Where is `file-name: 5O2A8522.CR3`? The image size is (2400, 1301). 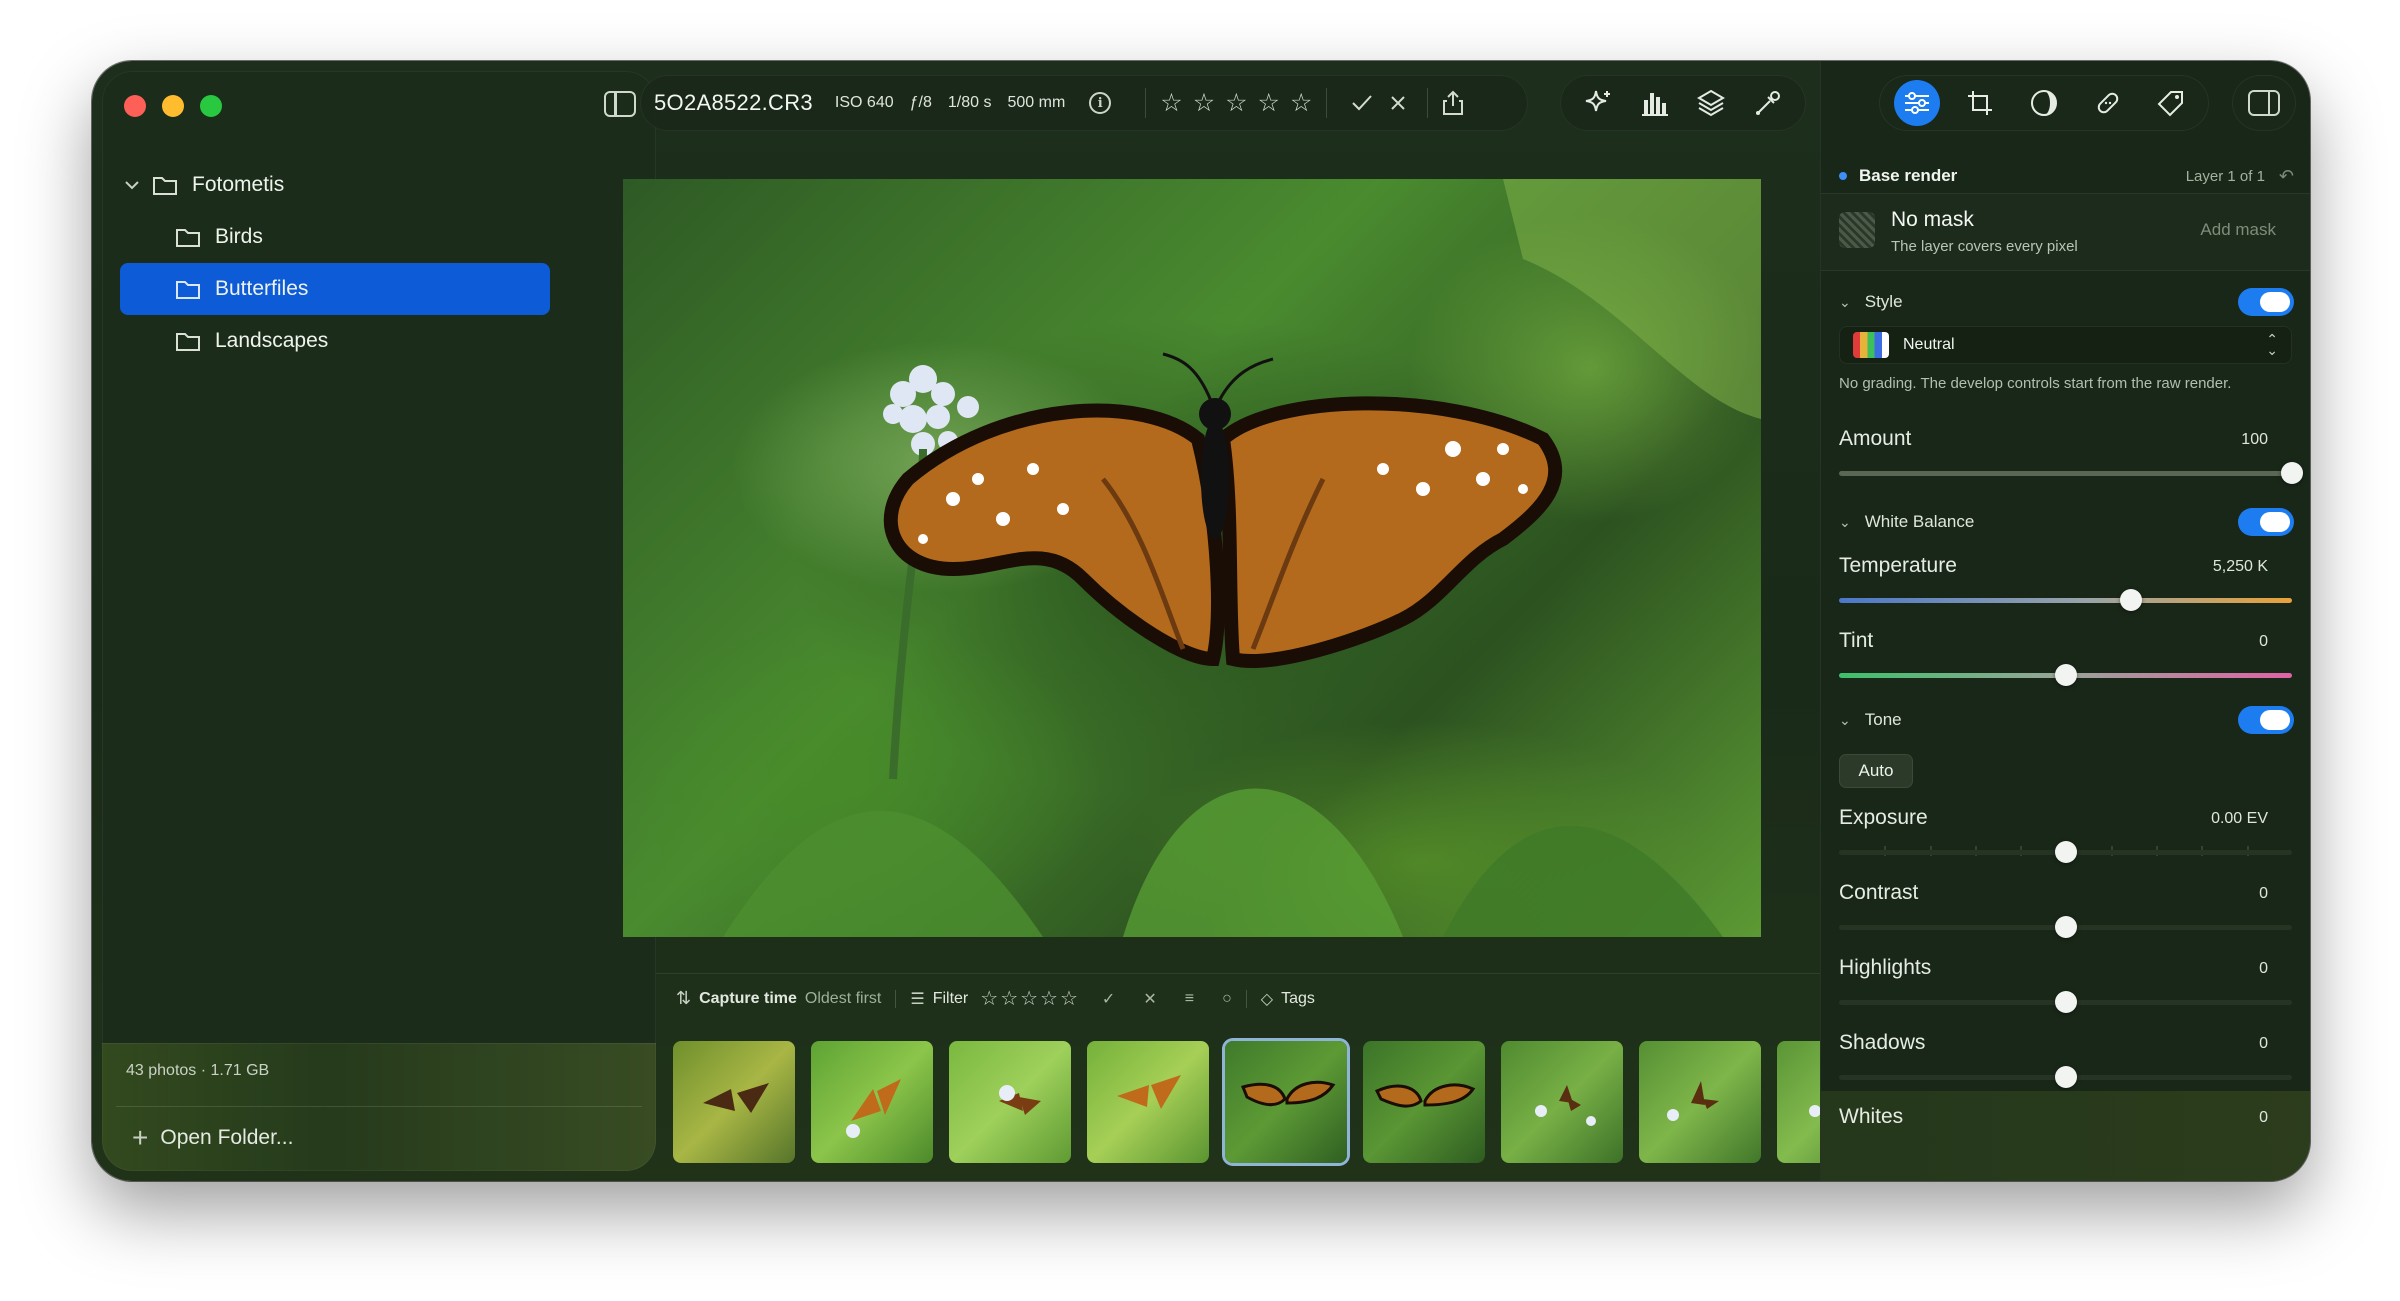 file-name: 5O2A8522.CR3 is located at coordinates (733, 102).